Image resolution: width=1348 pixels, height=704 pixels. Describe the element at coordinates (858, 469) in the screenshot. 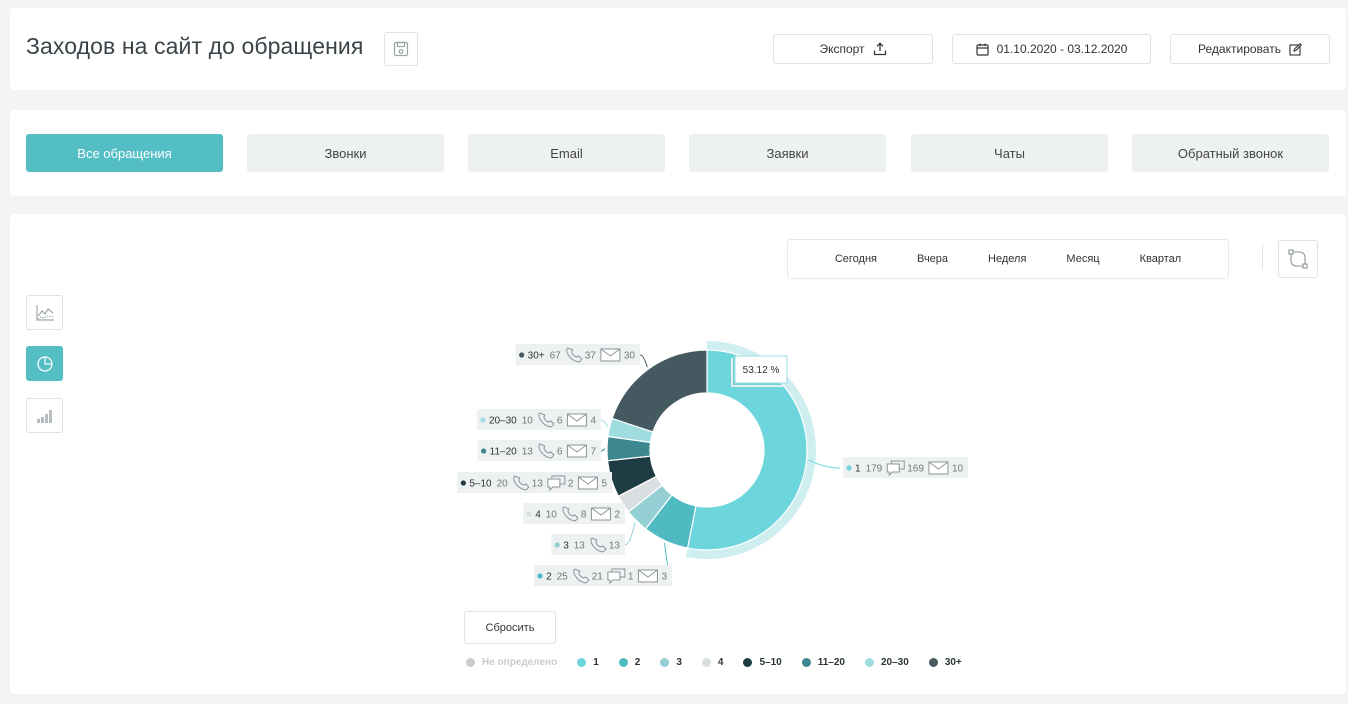

I see `label-name: 1` at that location.